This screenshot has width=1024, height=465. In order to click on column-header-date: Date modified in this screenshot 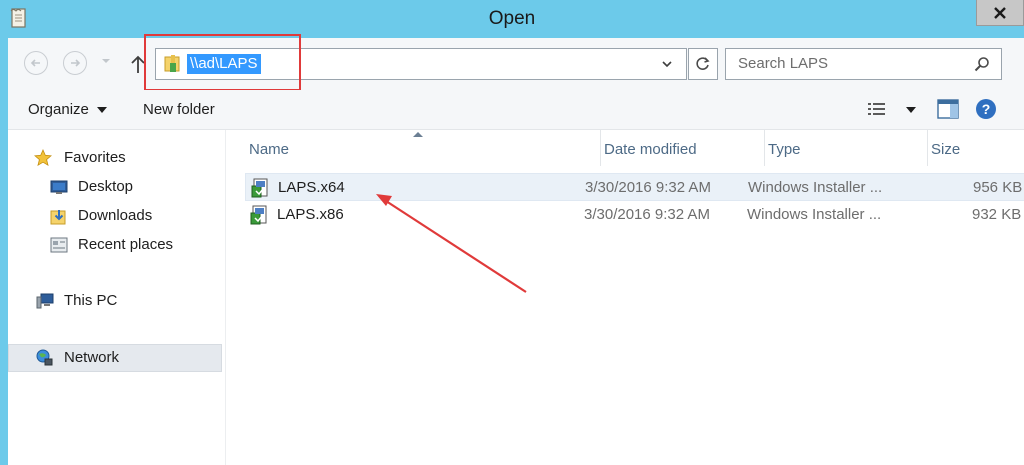, I will do `click(683, 148)`.